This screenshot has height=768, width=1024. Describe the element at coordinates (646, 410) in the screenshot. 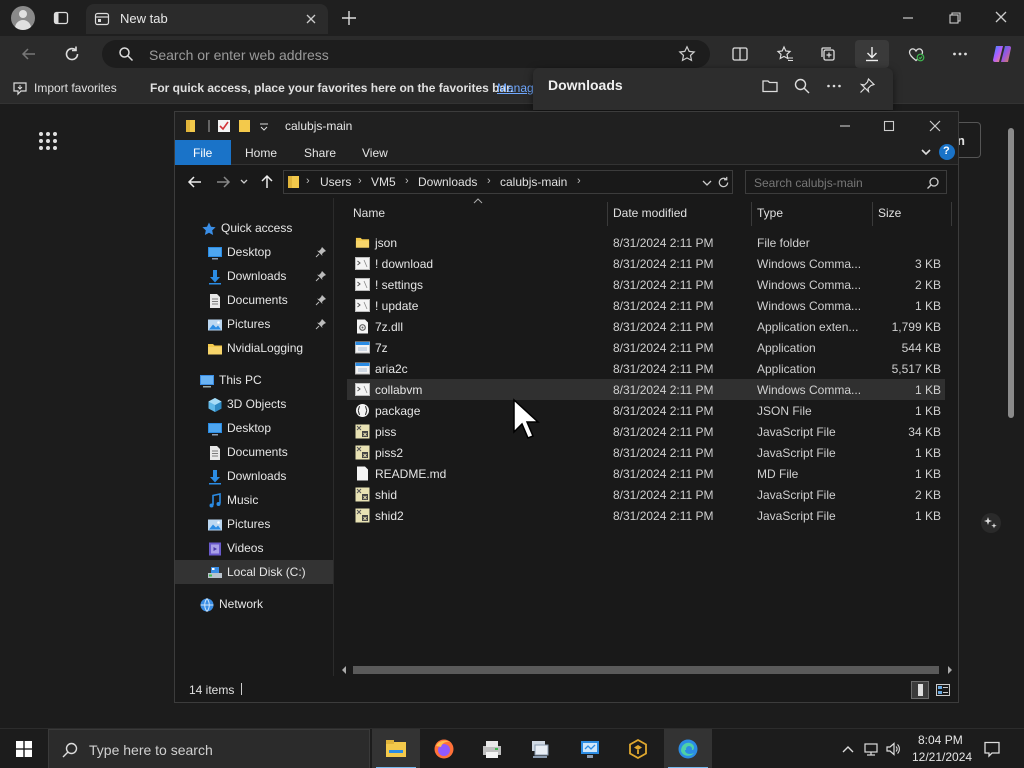

I see `file-row: package 8/31/2024 2:11 PM JSON File 1 KB` at that location.